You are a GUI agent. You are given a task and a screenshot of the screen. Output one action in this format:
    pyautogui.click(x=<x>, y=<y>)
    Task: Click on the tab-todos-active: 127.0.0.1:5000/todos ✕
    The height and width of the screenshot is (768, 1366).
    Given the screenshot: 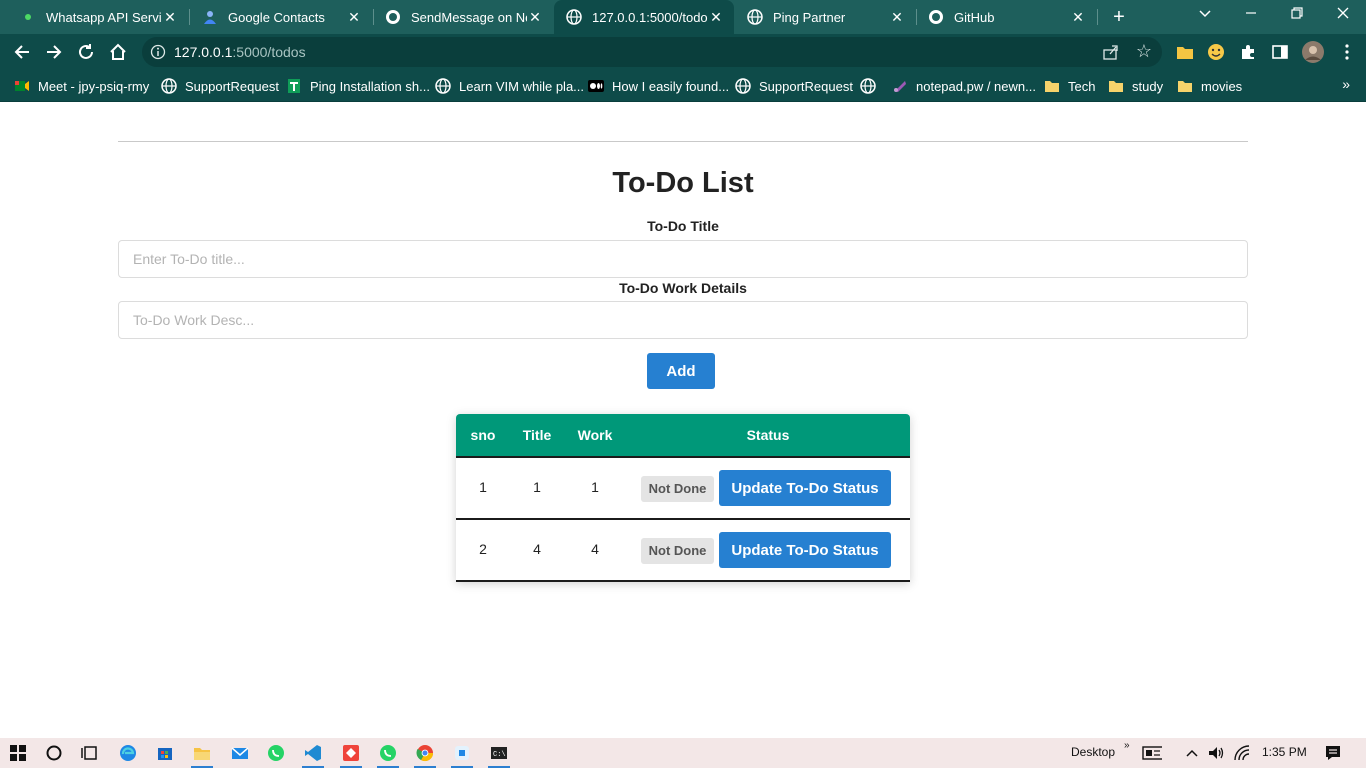 What is the action you would take?
    pyautogui.click(x=644, y=17)
    